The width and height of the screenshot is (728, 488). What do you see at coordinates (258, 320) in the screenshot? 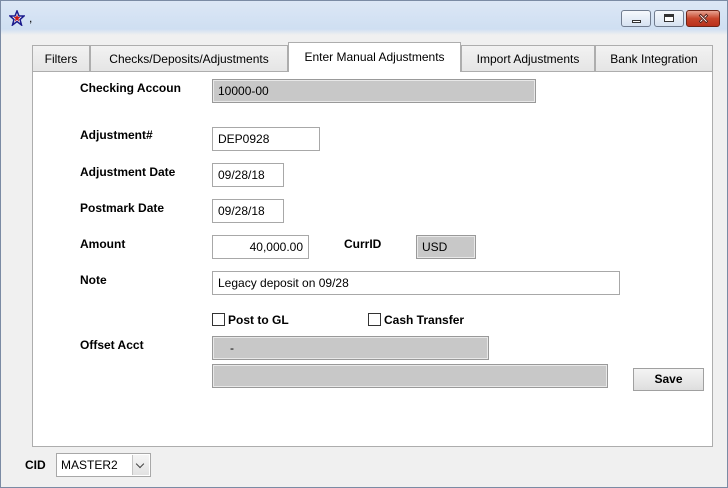
I see `post-to-gl-label: Post to GL` at bounding box center [258, 320].